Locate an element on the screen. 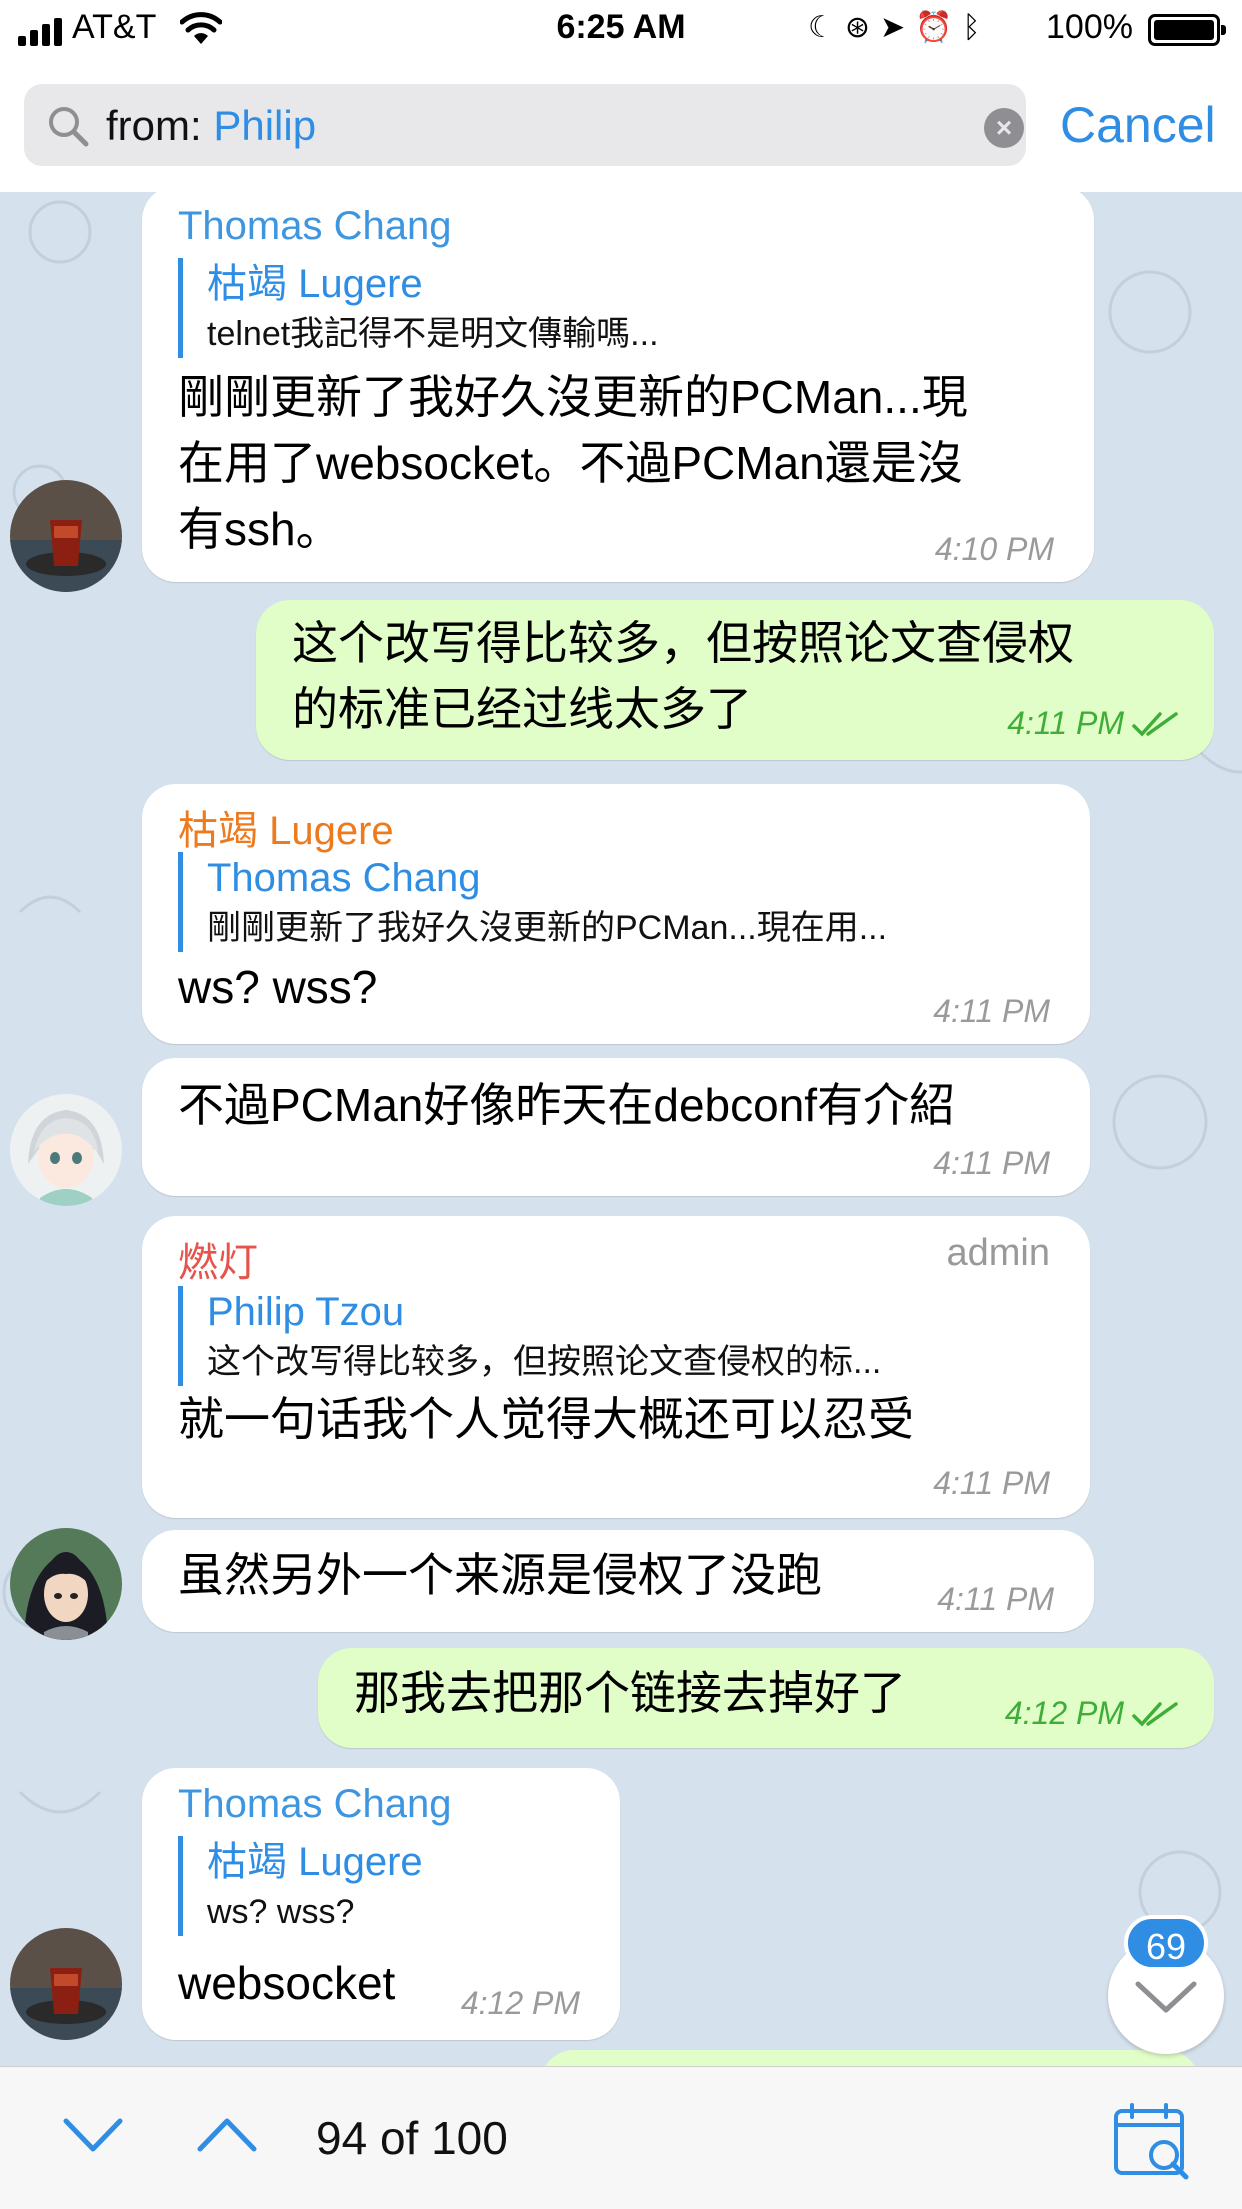 This screenshot has height=2209, width=1242. message-bubble-outgoing: 那我去把那个链接去掉好了 4:12 PM is located at coordinates (766, 1698).